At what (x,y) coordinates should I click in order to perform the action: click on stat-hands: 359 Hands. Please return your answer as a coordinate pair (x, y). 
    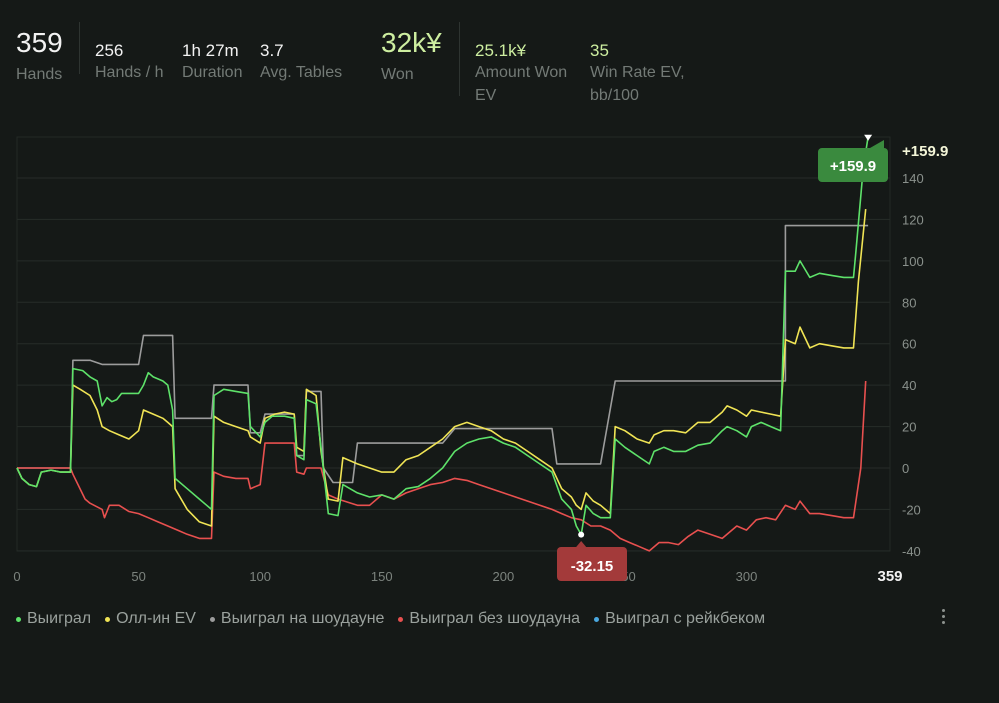
    Looking at the image, I should click on (39, 56).